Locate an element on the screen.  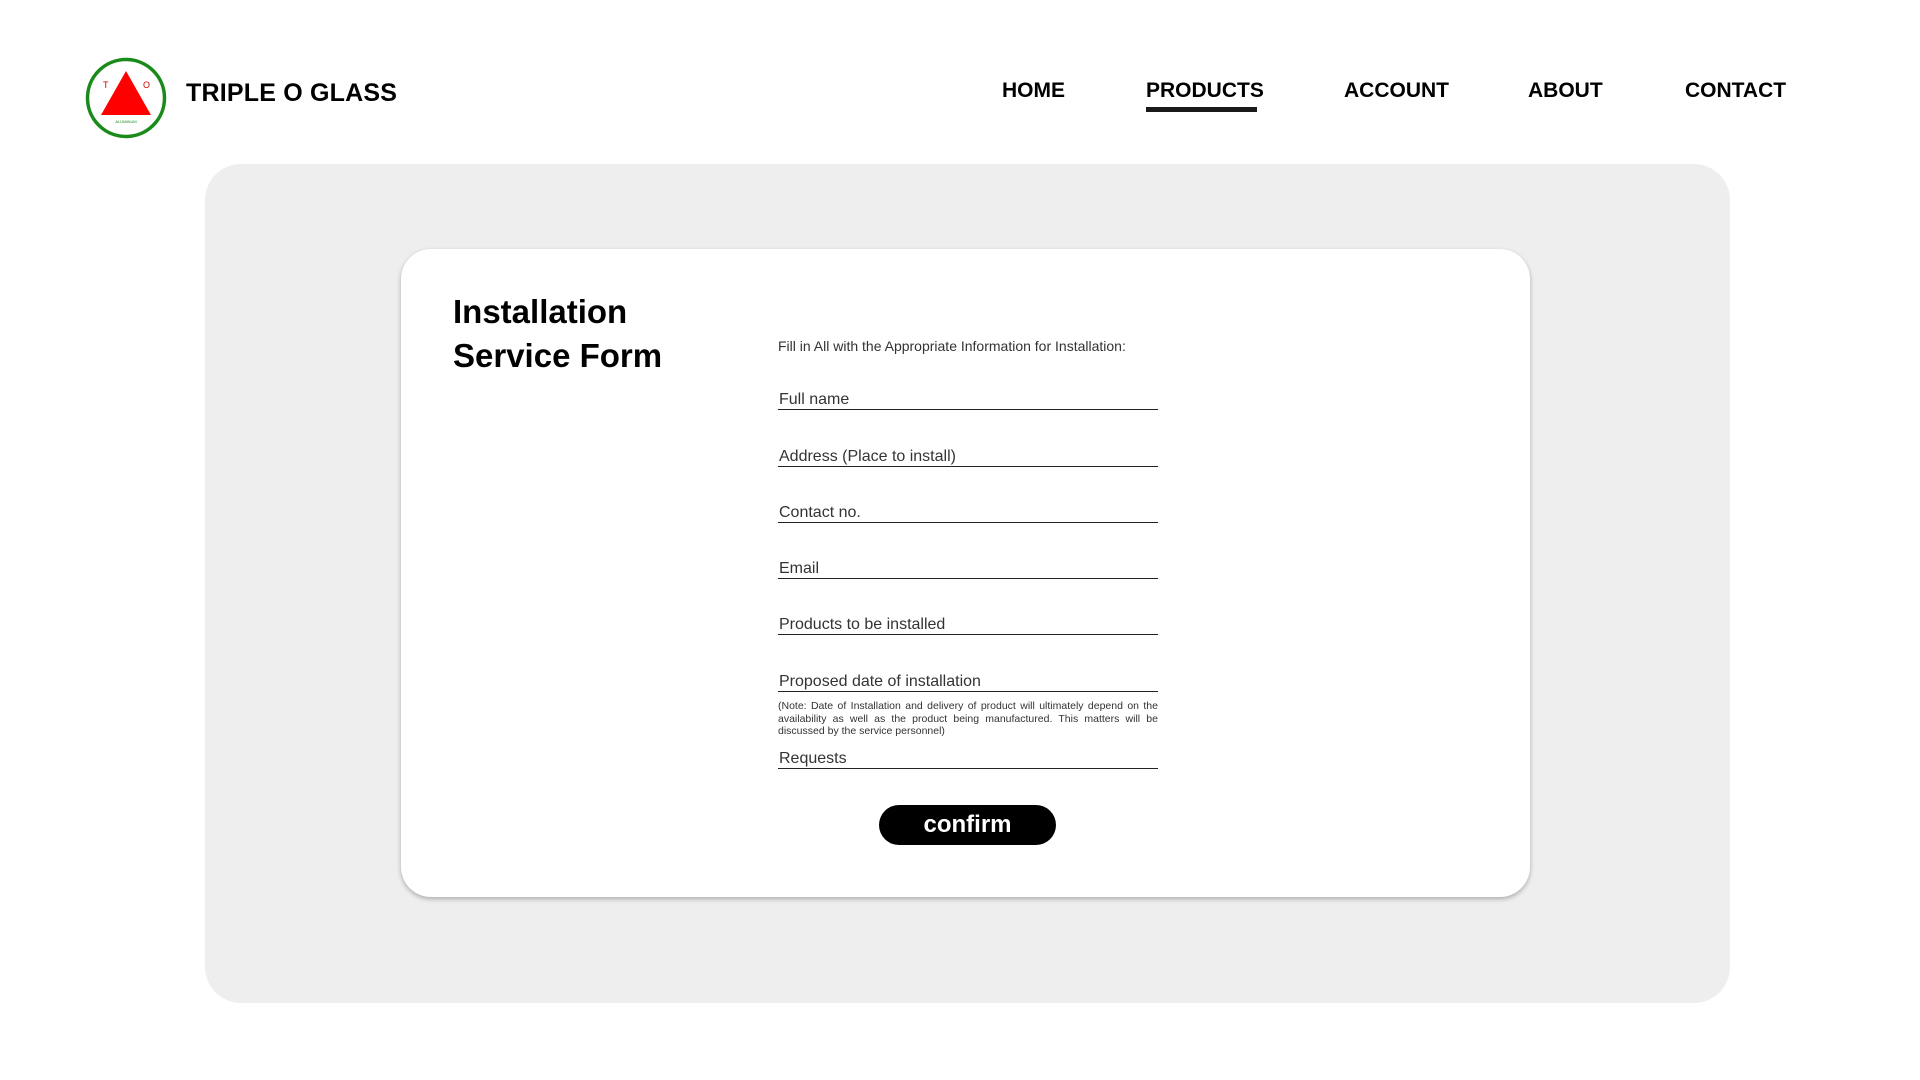
email-placeholder: Email is located at coordinates (799, 568).